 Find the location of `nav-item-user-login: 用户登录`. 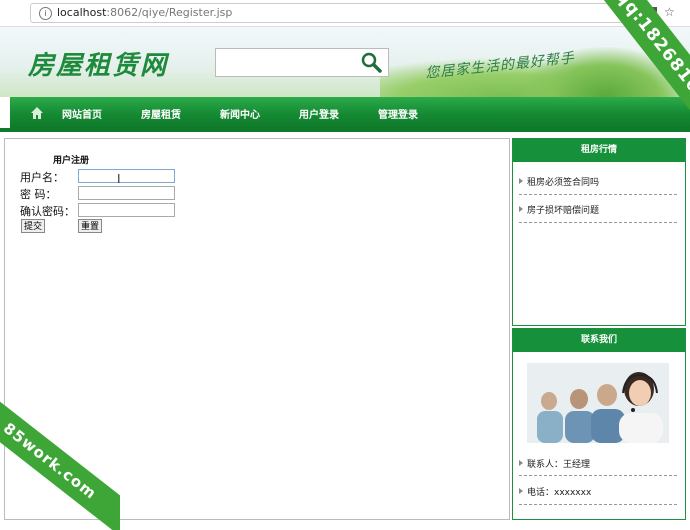

nav-item-user-login: 用户登录 is located at coordinates (319, 113).